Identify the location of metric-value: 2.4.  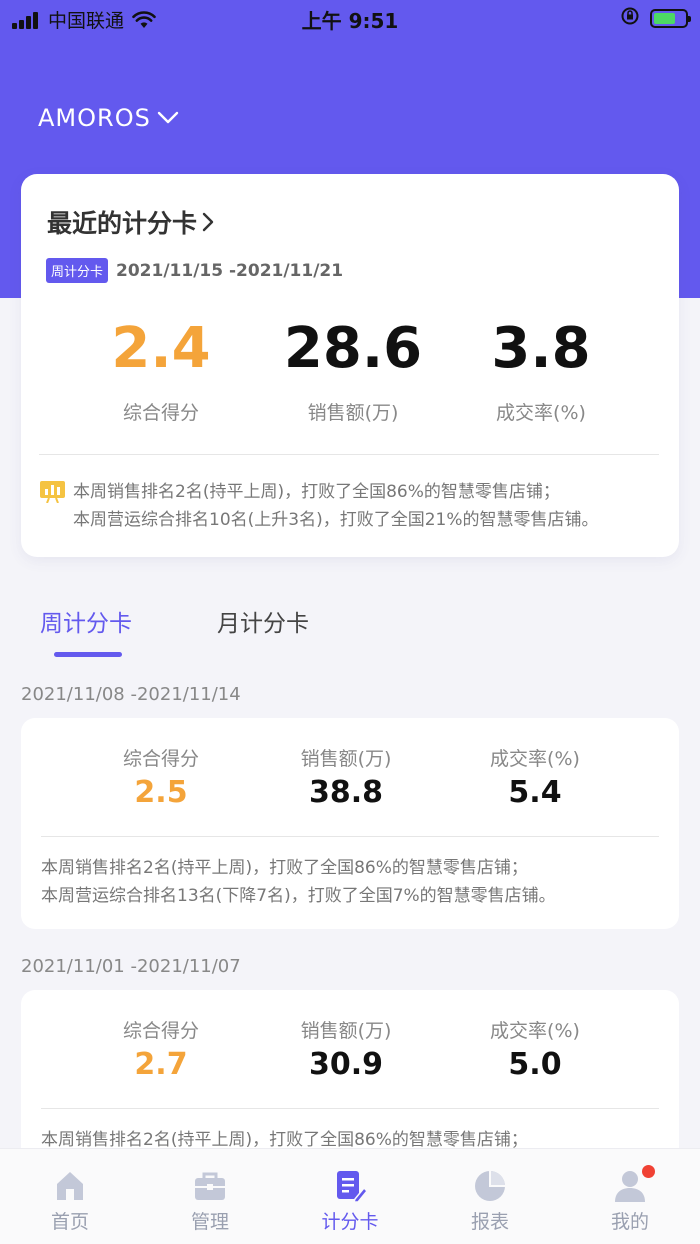
(161, 348).